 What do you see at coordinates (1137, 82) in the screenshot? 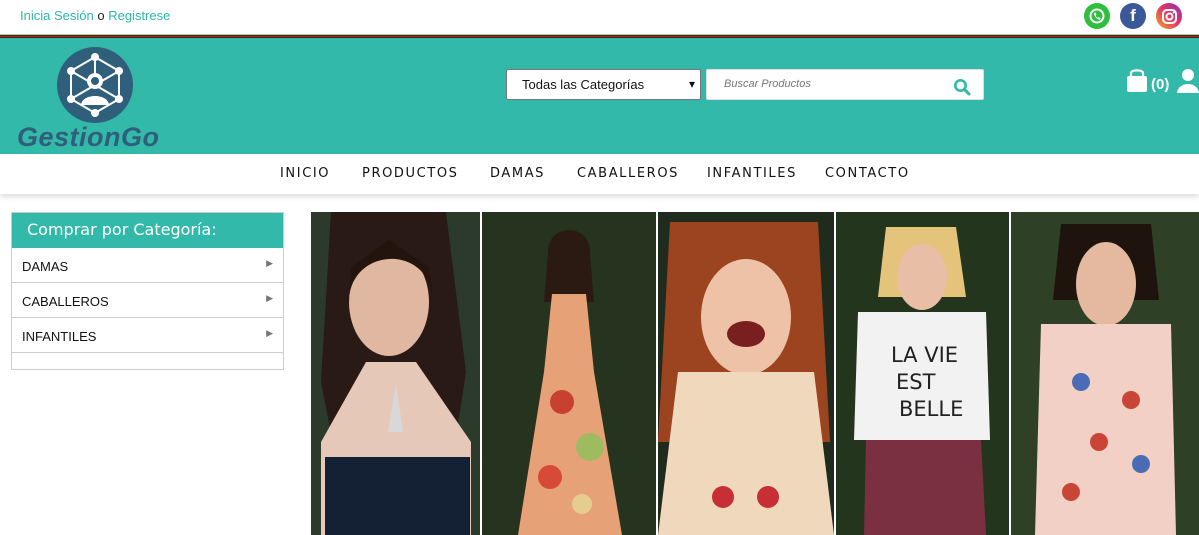
I see `shopping-bag-icon` at bounding box center [1137, 82].